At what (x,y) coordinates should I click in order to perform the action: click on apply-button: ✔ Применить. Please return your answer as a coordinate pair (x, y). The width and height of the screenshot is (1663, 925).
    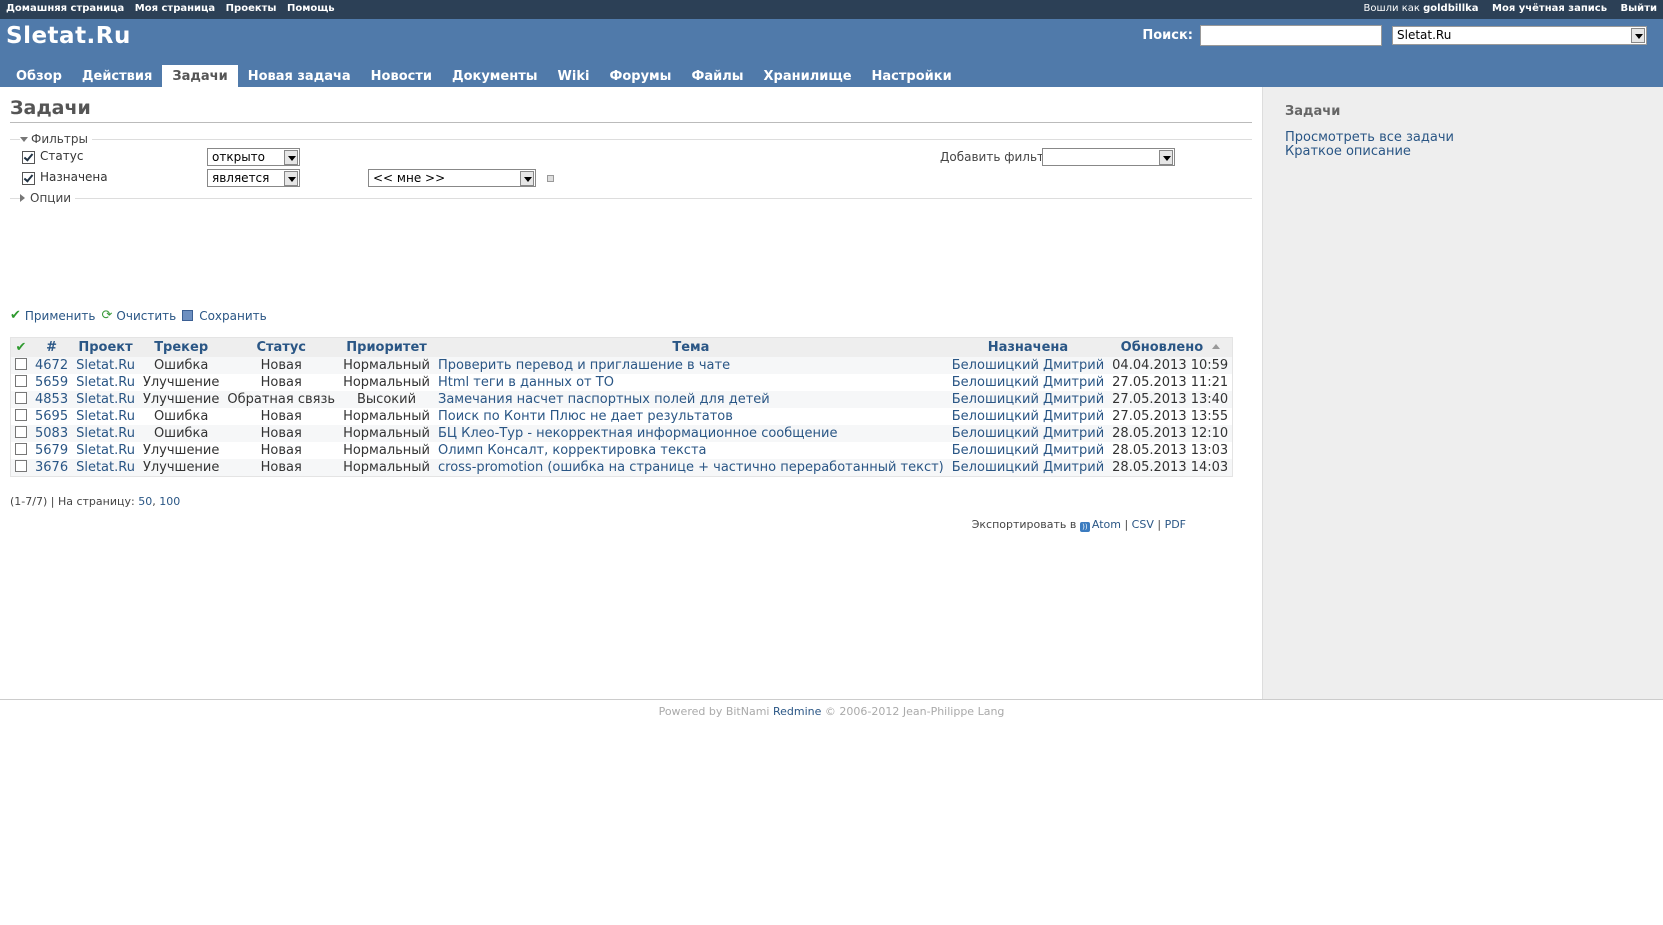
    Looking at the image, I should click on (53, 315).